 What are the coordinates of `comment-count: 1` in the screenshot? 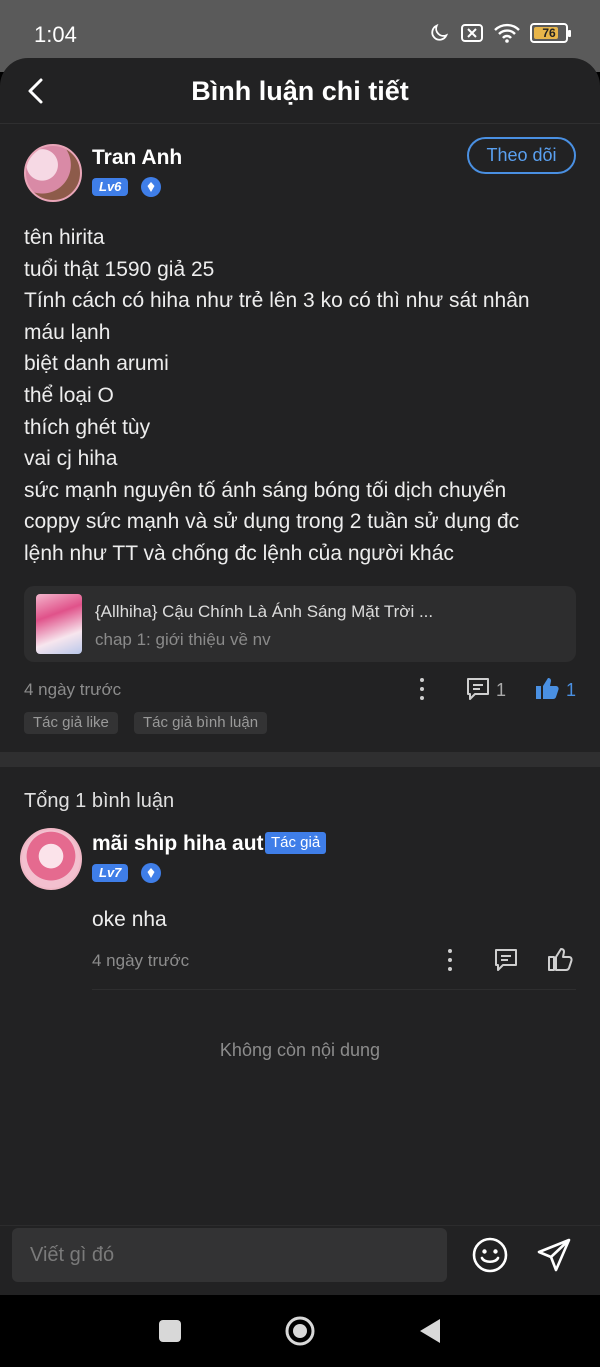 It's located at (501, 690).